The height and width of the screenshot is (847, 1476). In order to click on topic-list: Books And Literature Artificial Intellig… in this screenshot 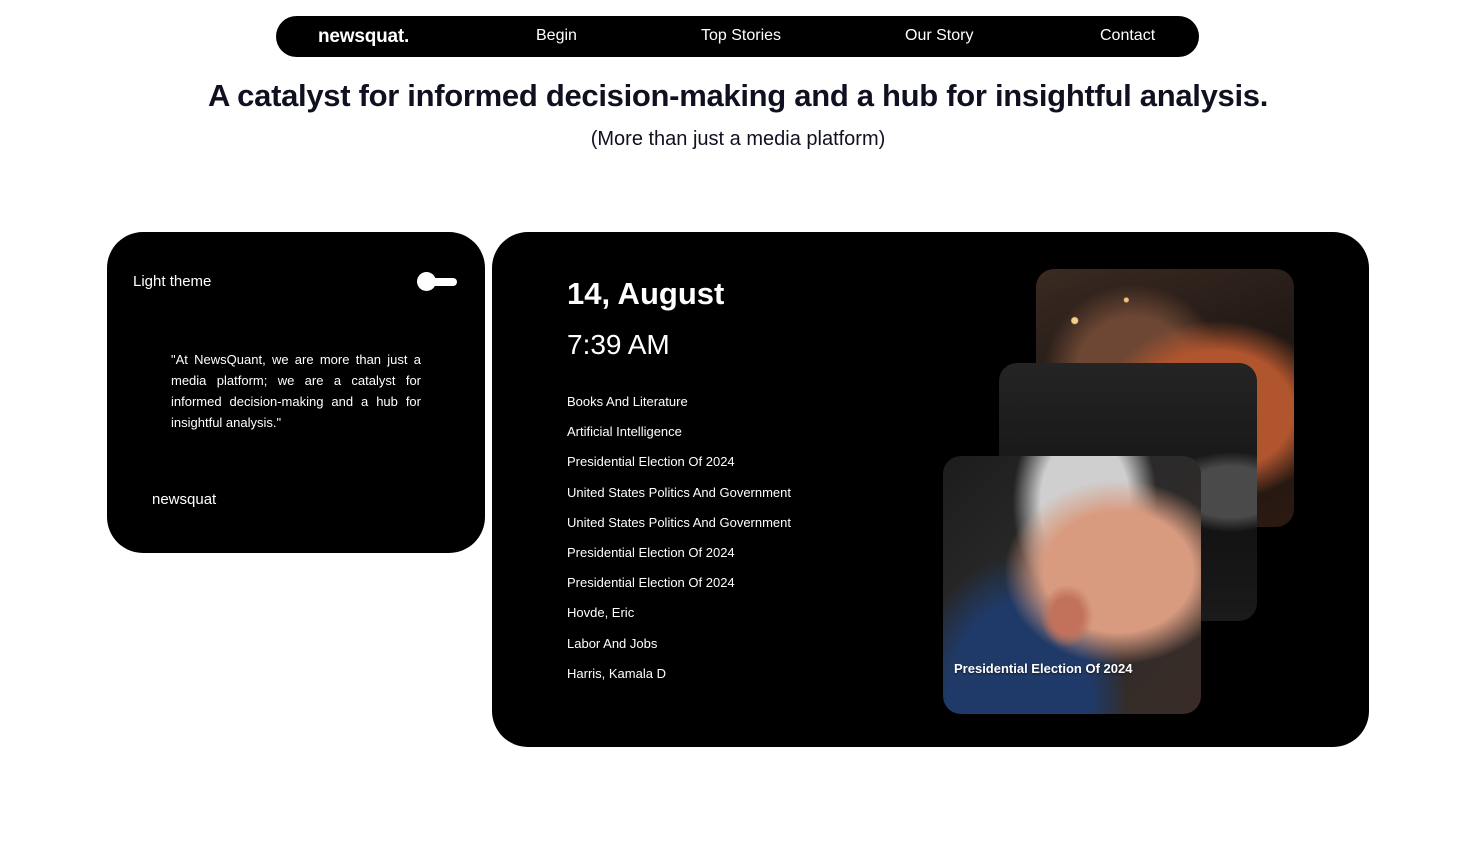, I will do `click(679, 544)`.